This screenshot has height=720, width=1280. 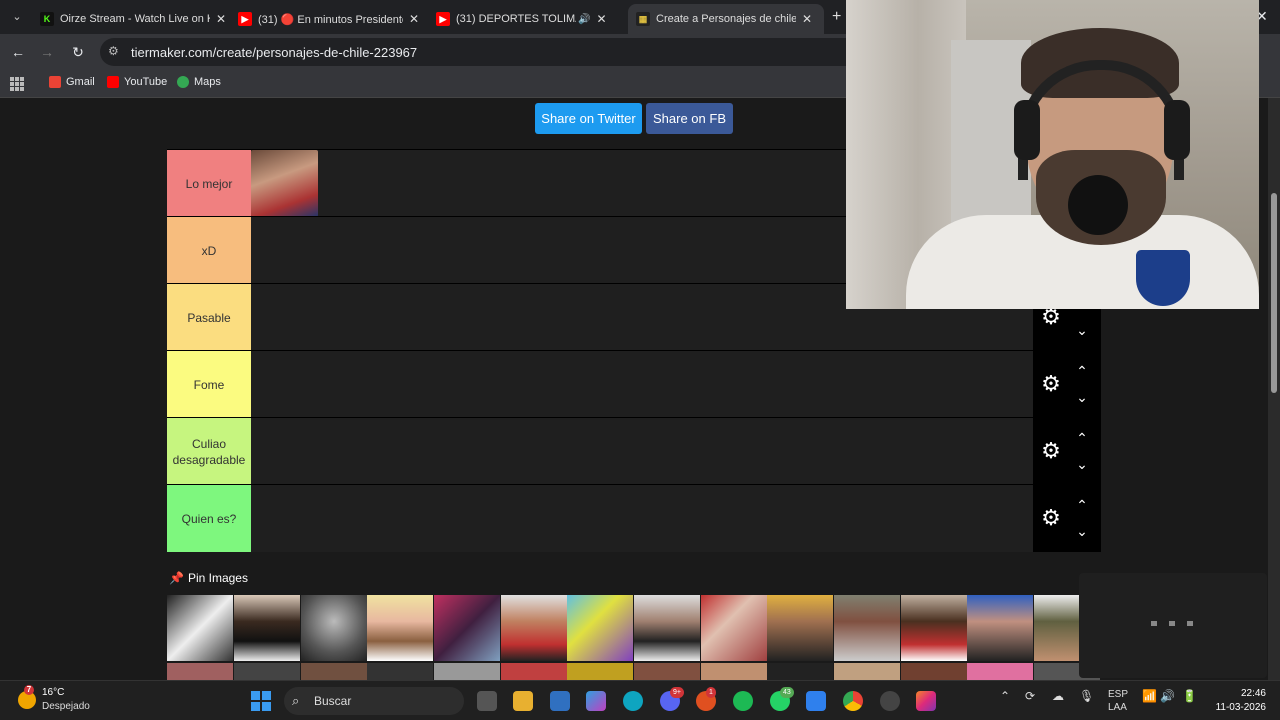 What do you see at coordinates (18, 52) in the screenshot?
I see `back-icon: ←` at bounding box center [18, 52].